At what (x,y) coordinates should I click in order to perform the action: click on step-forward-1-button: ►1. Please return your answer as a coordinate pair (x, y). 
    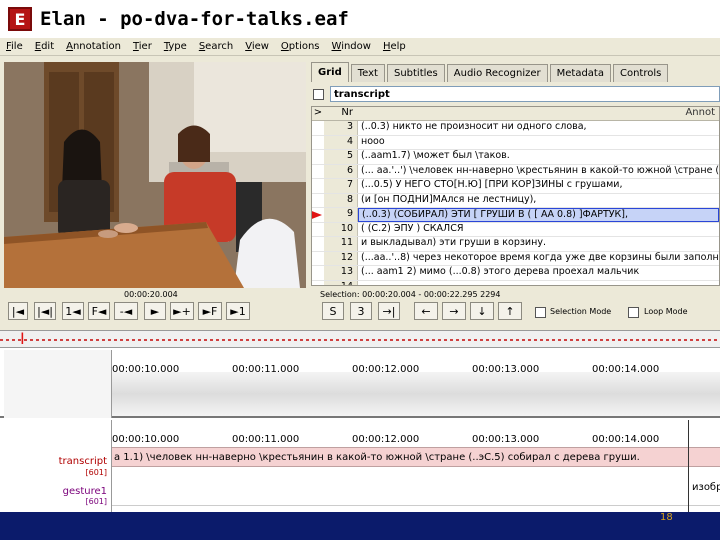
    Looking at the image, I should click on (238, 311).